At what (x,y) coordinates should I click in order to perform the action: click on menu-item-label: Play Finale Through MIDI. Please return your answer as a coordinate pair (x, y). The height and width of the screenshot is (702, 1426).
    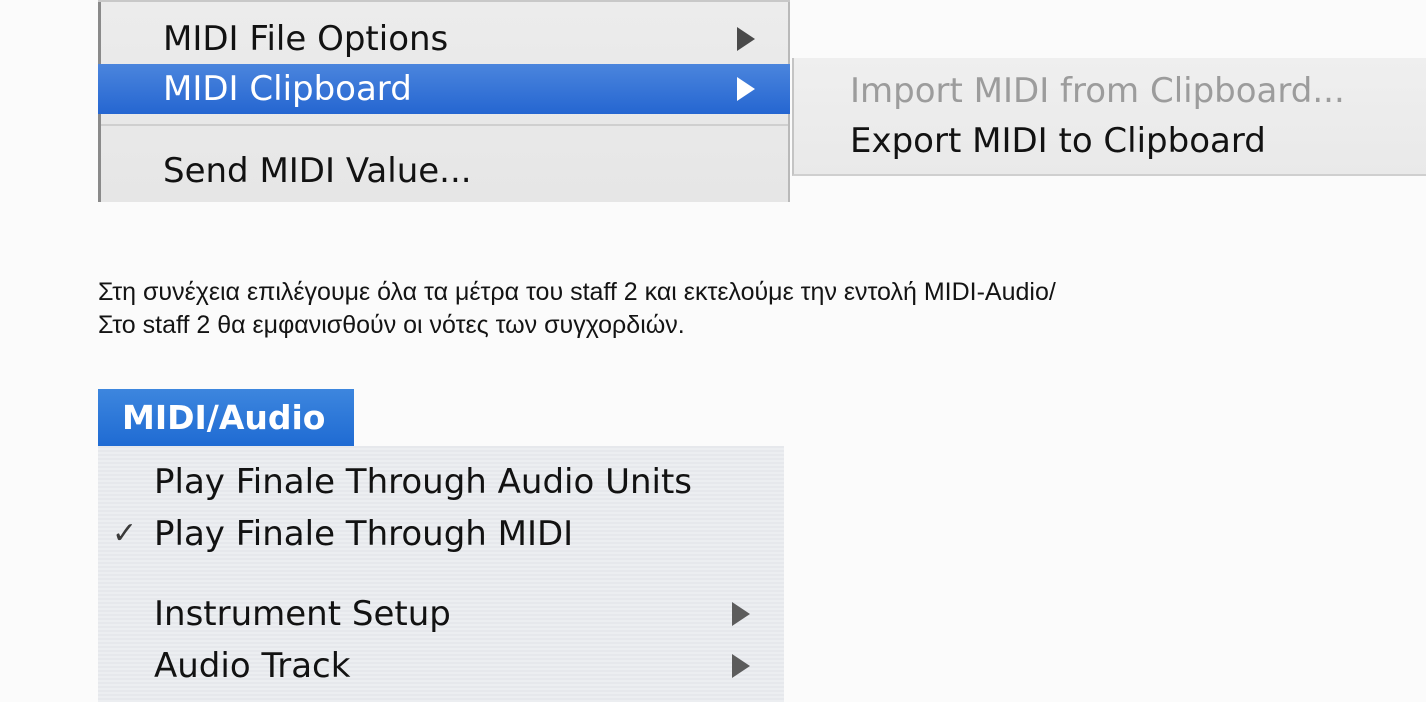
    Looking at the image, I should click on (364, 534).